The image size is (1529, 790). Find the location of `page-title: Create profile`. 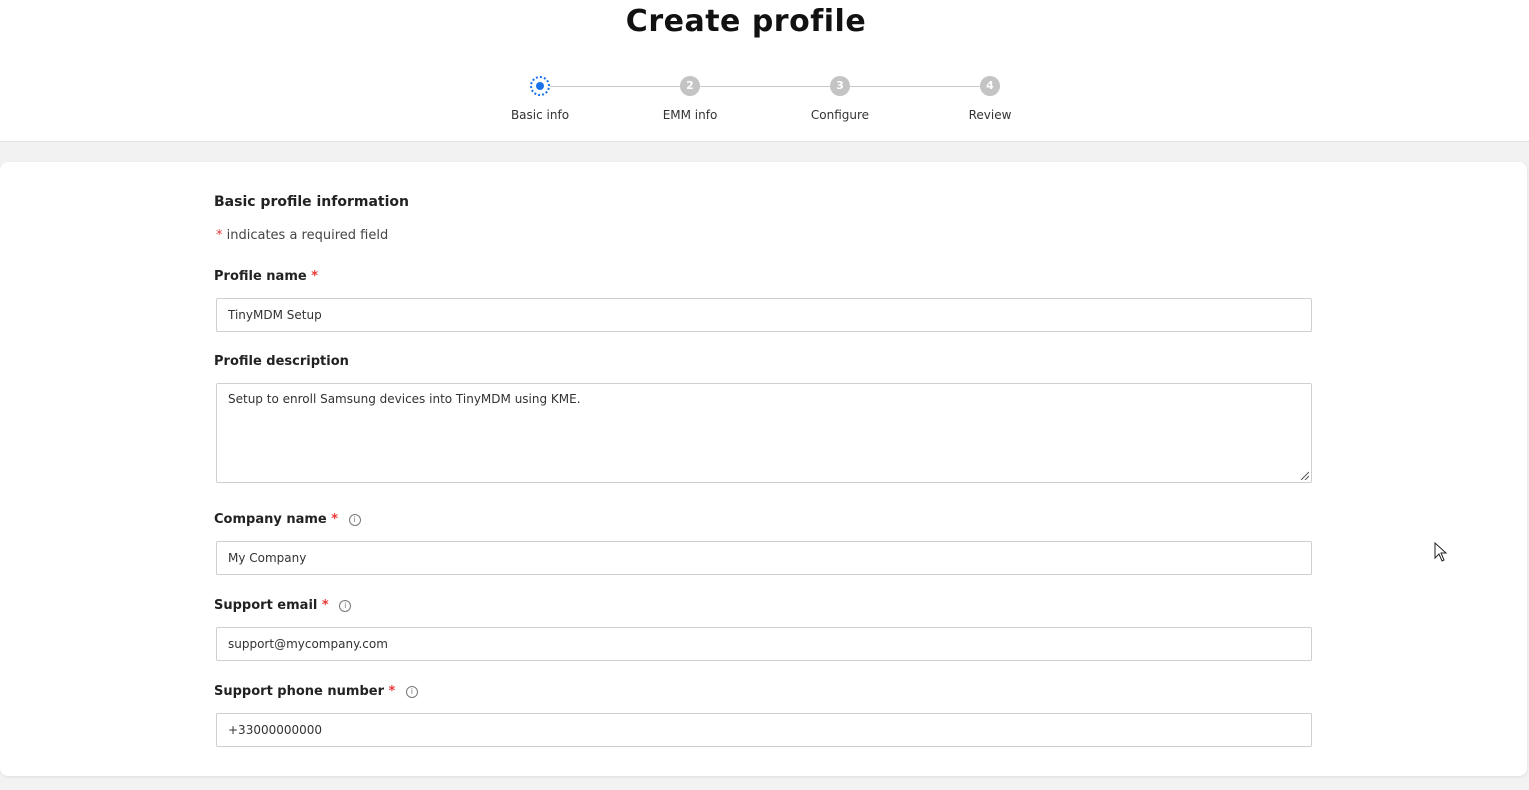

page-title: Create profile is located at coordinates (746, 21).